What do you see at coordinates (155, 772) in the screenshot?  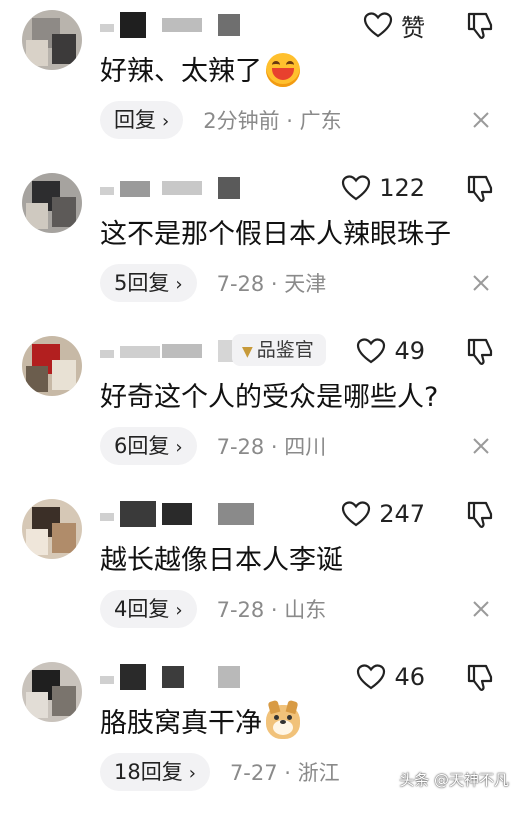 I see `reply-button: 18回复 ›` at bounding box center [155, 772].